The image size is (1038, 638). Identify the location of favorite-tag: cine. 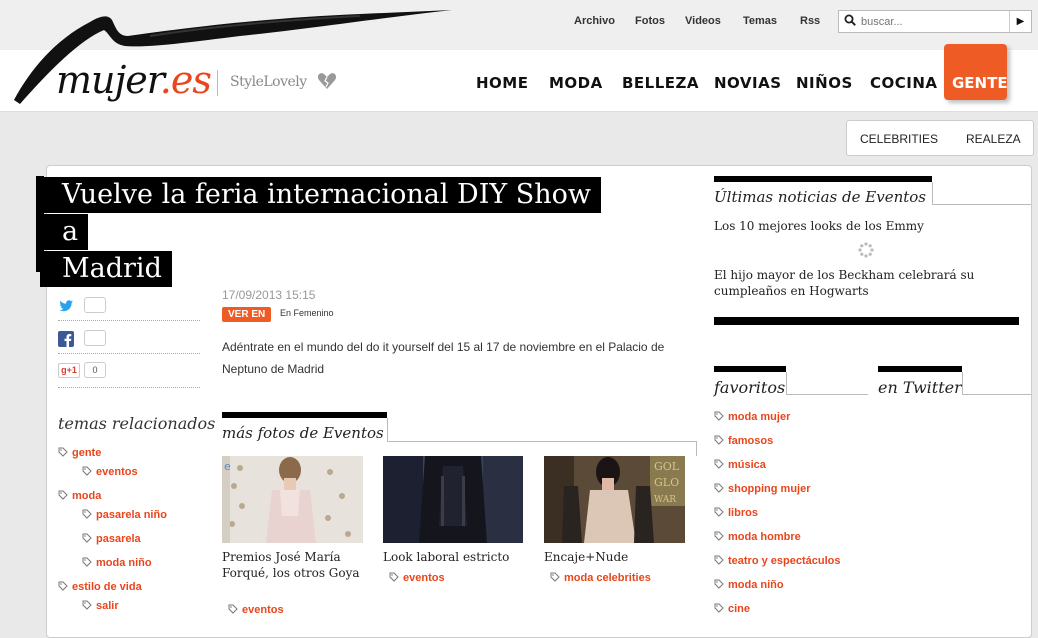
(732, 609).